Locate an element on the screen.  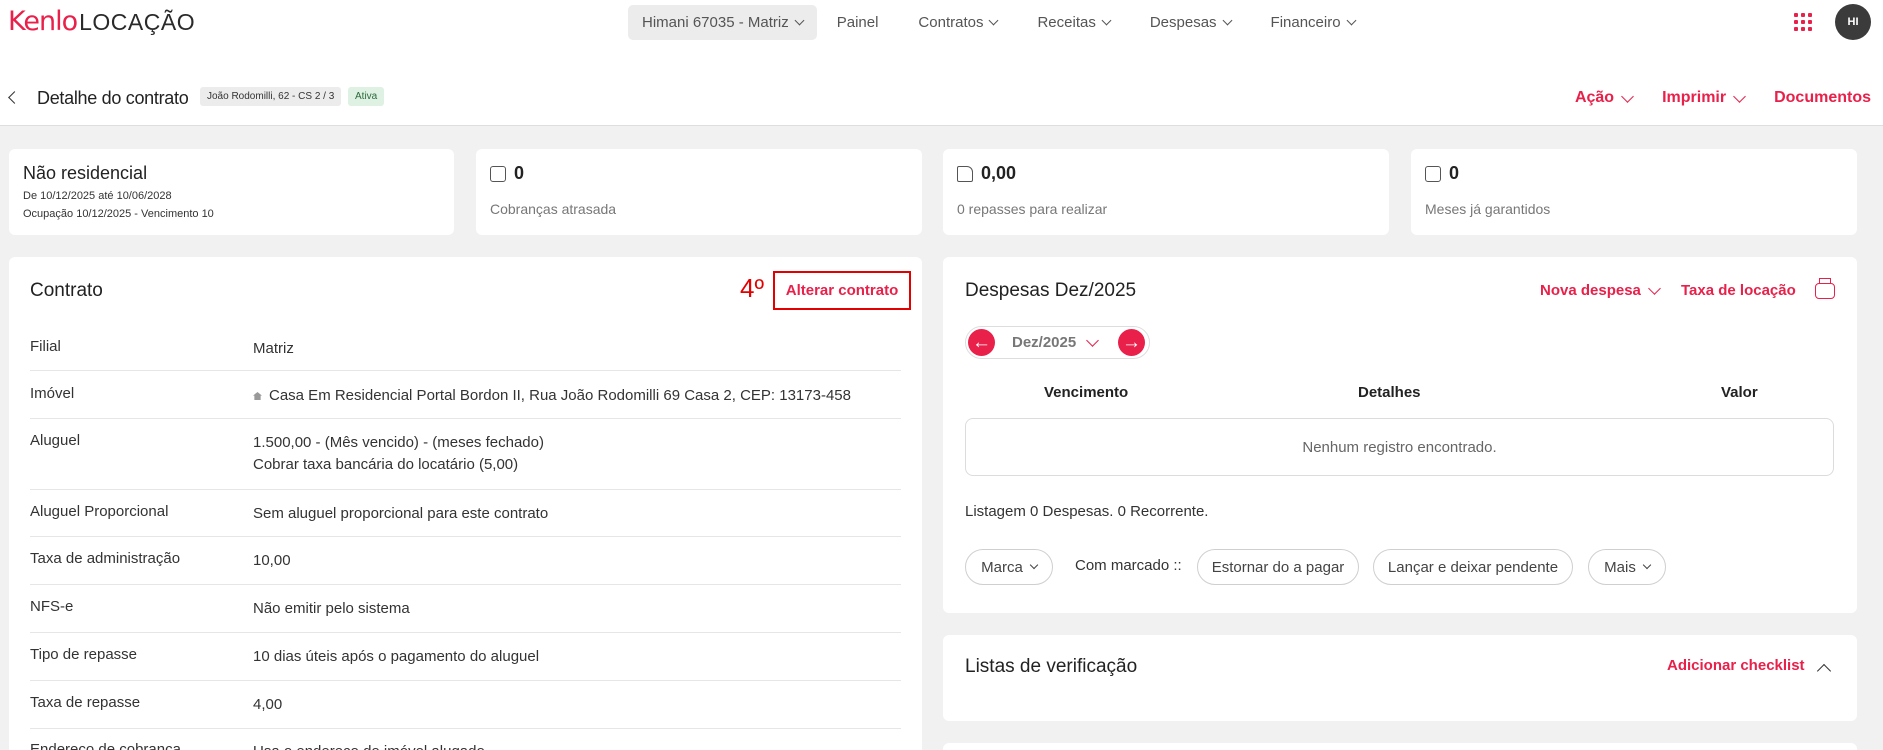
month-selector: Dez/2025 is located at coordinates (1056, 342).